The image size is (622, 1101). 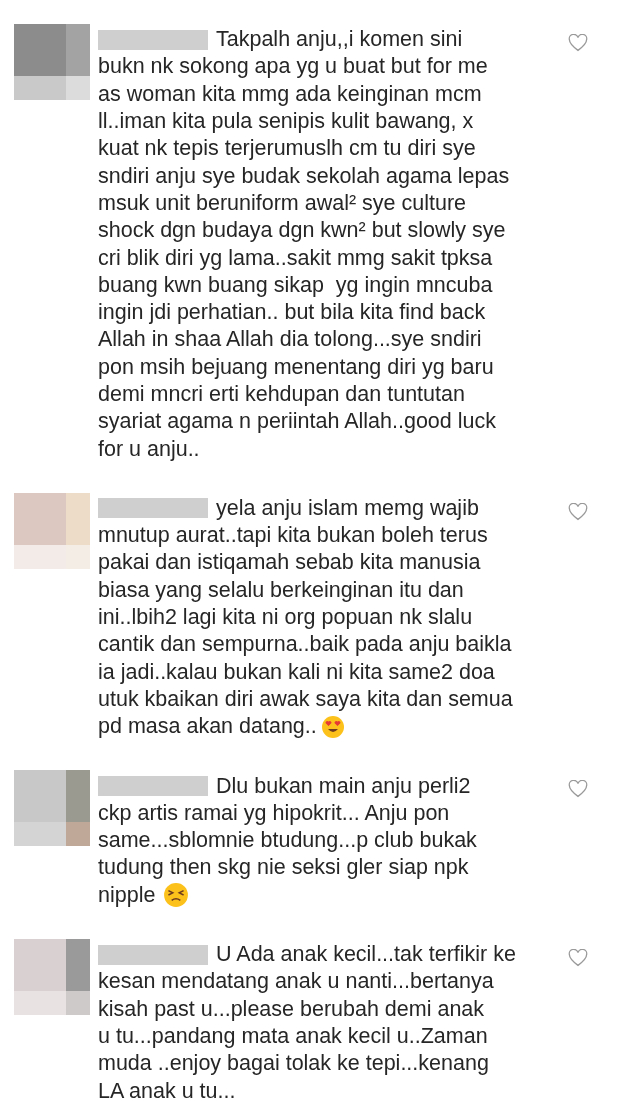 What do you see at coordinates (347, 508) in the screenshot?
I see `comment-text-line: yela anju islam memg wajib` at bounding box center [347, 508].